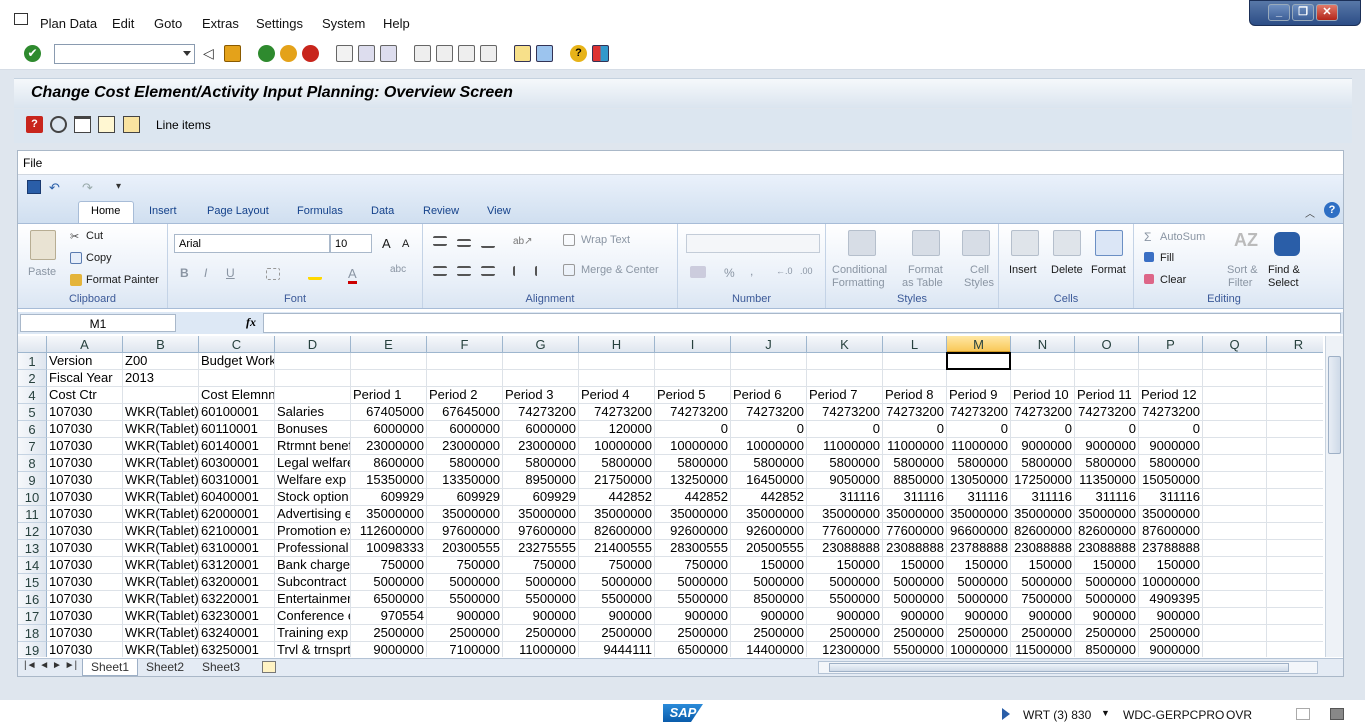 The width and height of the screenshot is (1365, 726). What do you see at coordinates (237, 378) in the screenshot?
I see `cell-c2` at bounding box center [237, 378].